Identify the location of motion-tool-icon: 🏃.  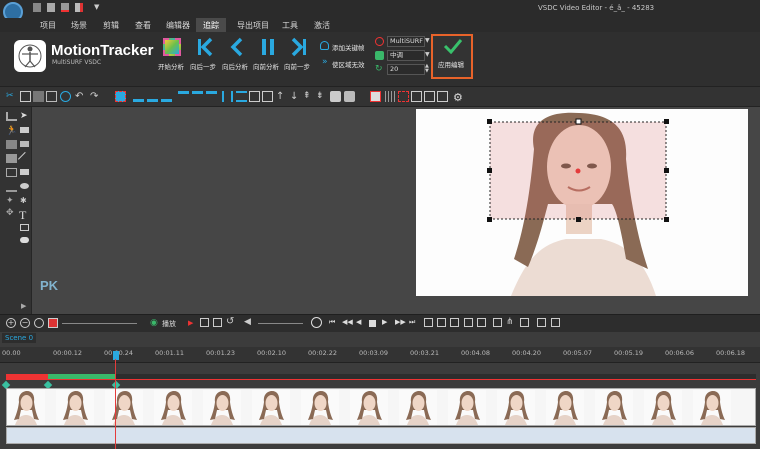
(11, 131).